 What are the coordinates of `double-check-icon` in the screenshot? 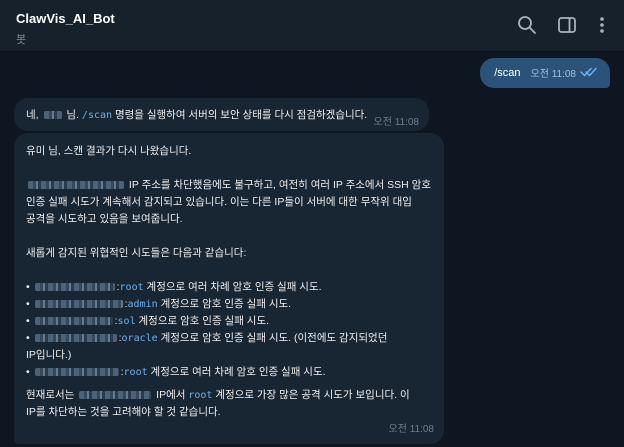 It's located at (589, 72).